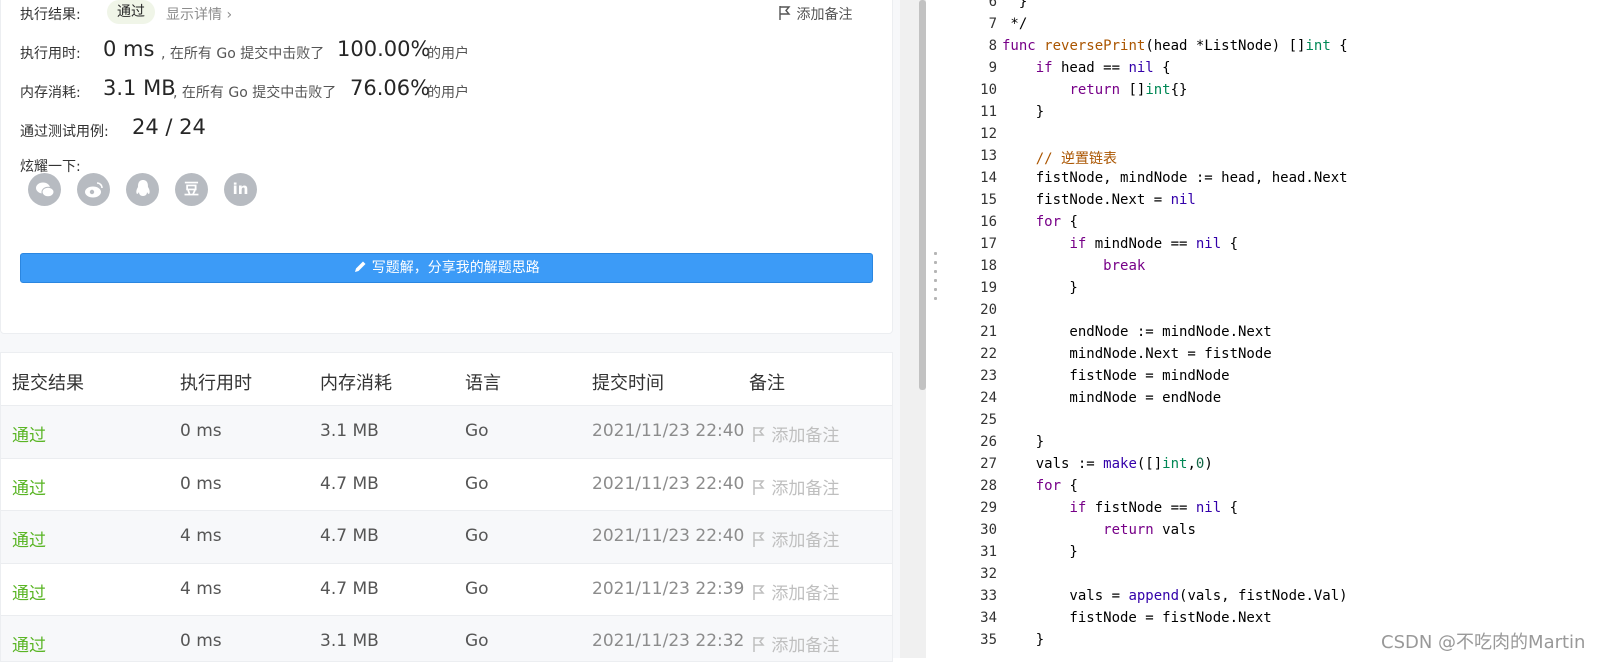 The width and height of the screenshot is (1604, 662). What do you see at coordinates (50, 167) in the screenshot?
I see `share-label: 炫耀一下:` at bounding box center [50, 167].